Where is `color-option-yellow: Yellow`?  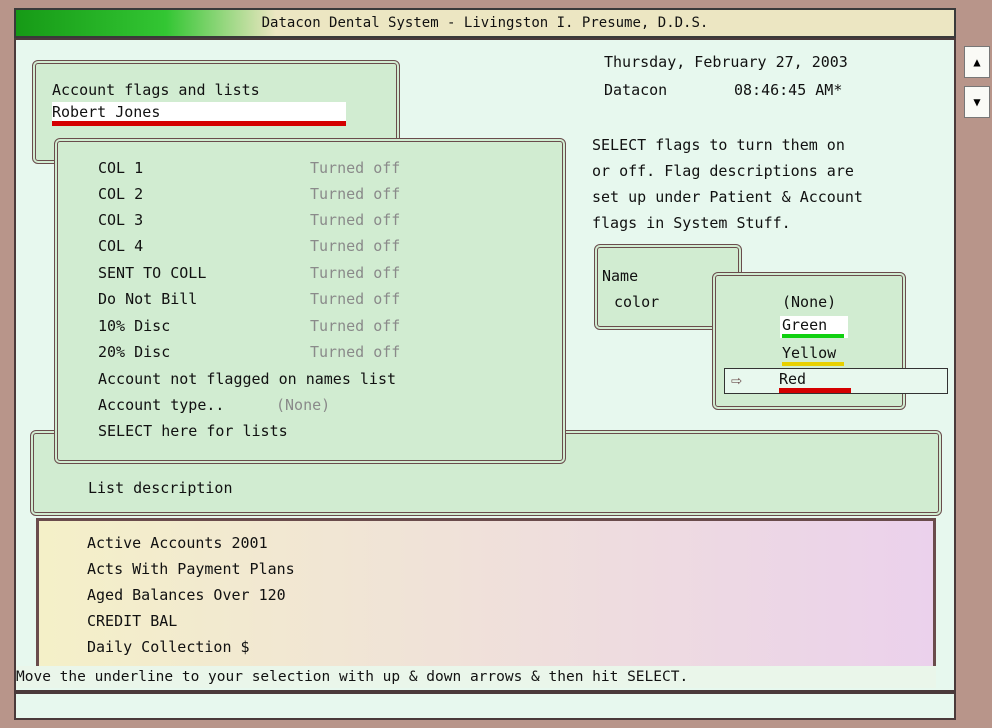 color-option-yellow: Yellow is located at coordinates (814, 355).